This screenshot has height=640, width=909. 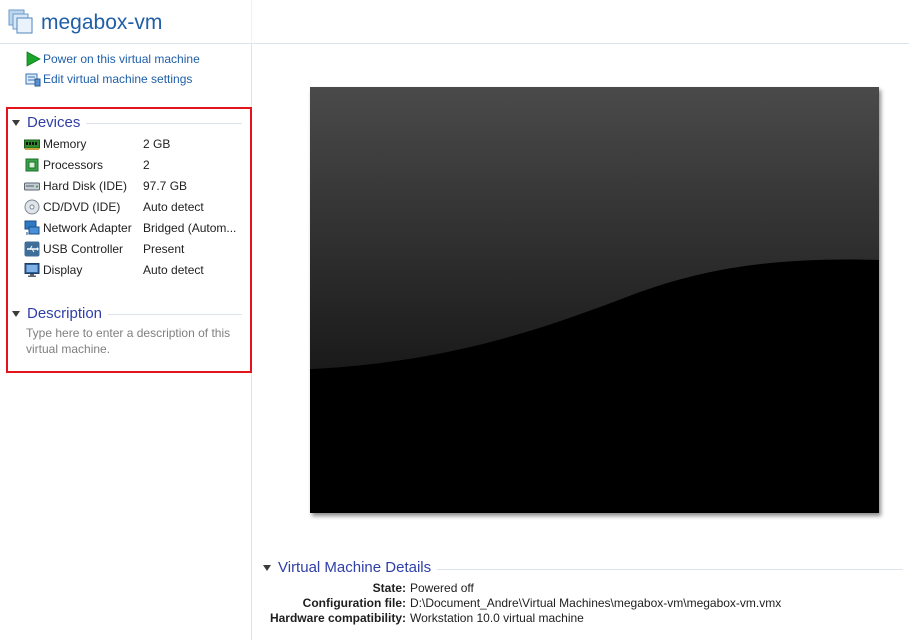 I want to click on detail-key: Hardware compatibility:, so click(x=337, y=617).